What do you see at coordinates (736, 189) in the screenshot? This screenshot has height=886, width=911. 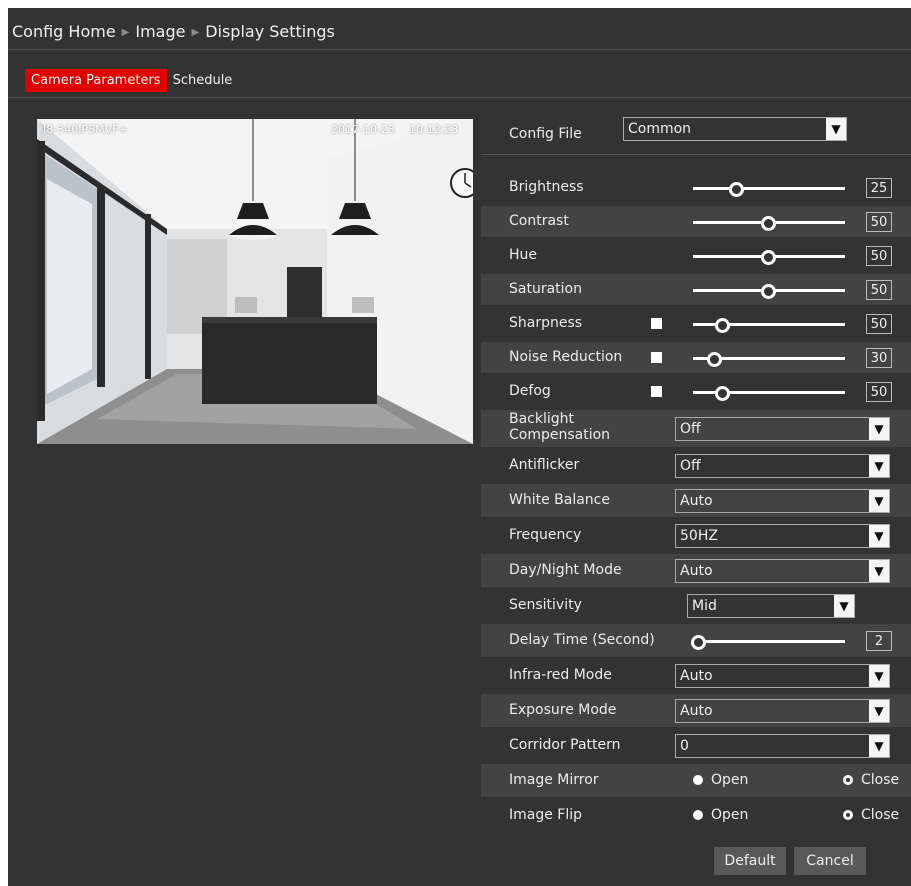 I see `brightness-slider-handle` at bounding box center [736, 189].